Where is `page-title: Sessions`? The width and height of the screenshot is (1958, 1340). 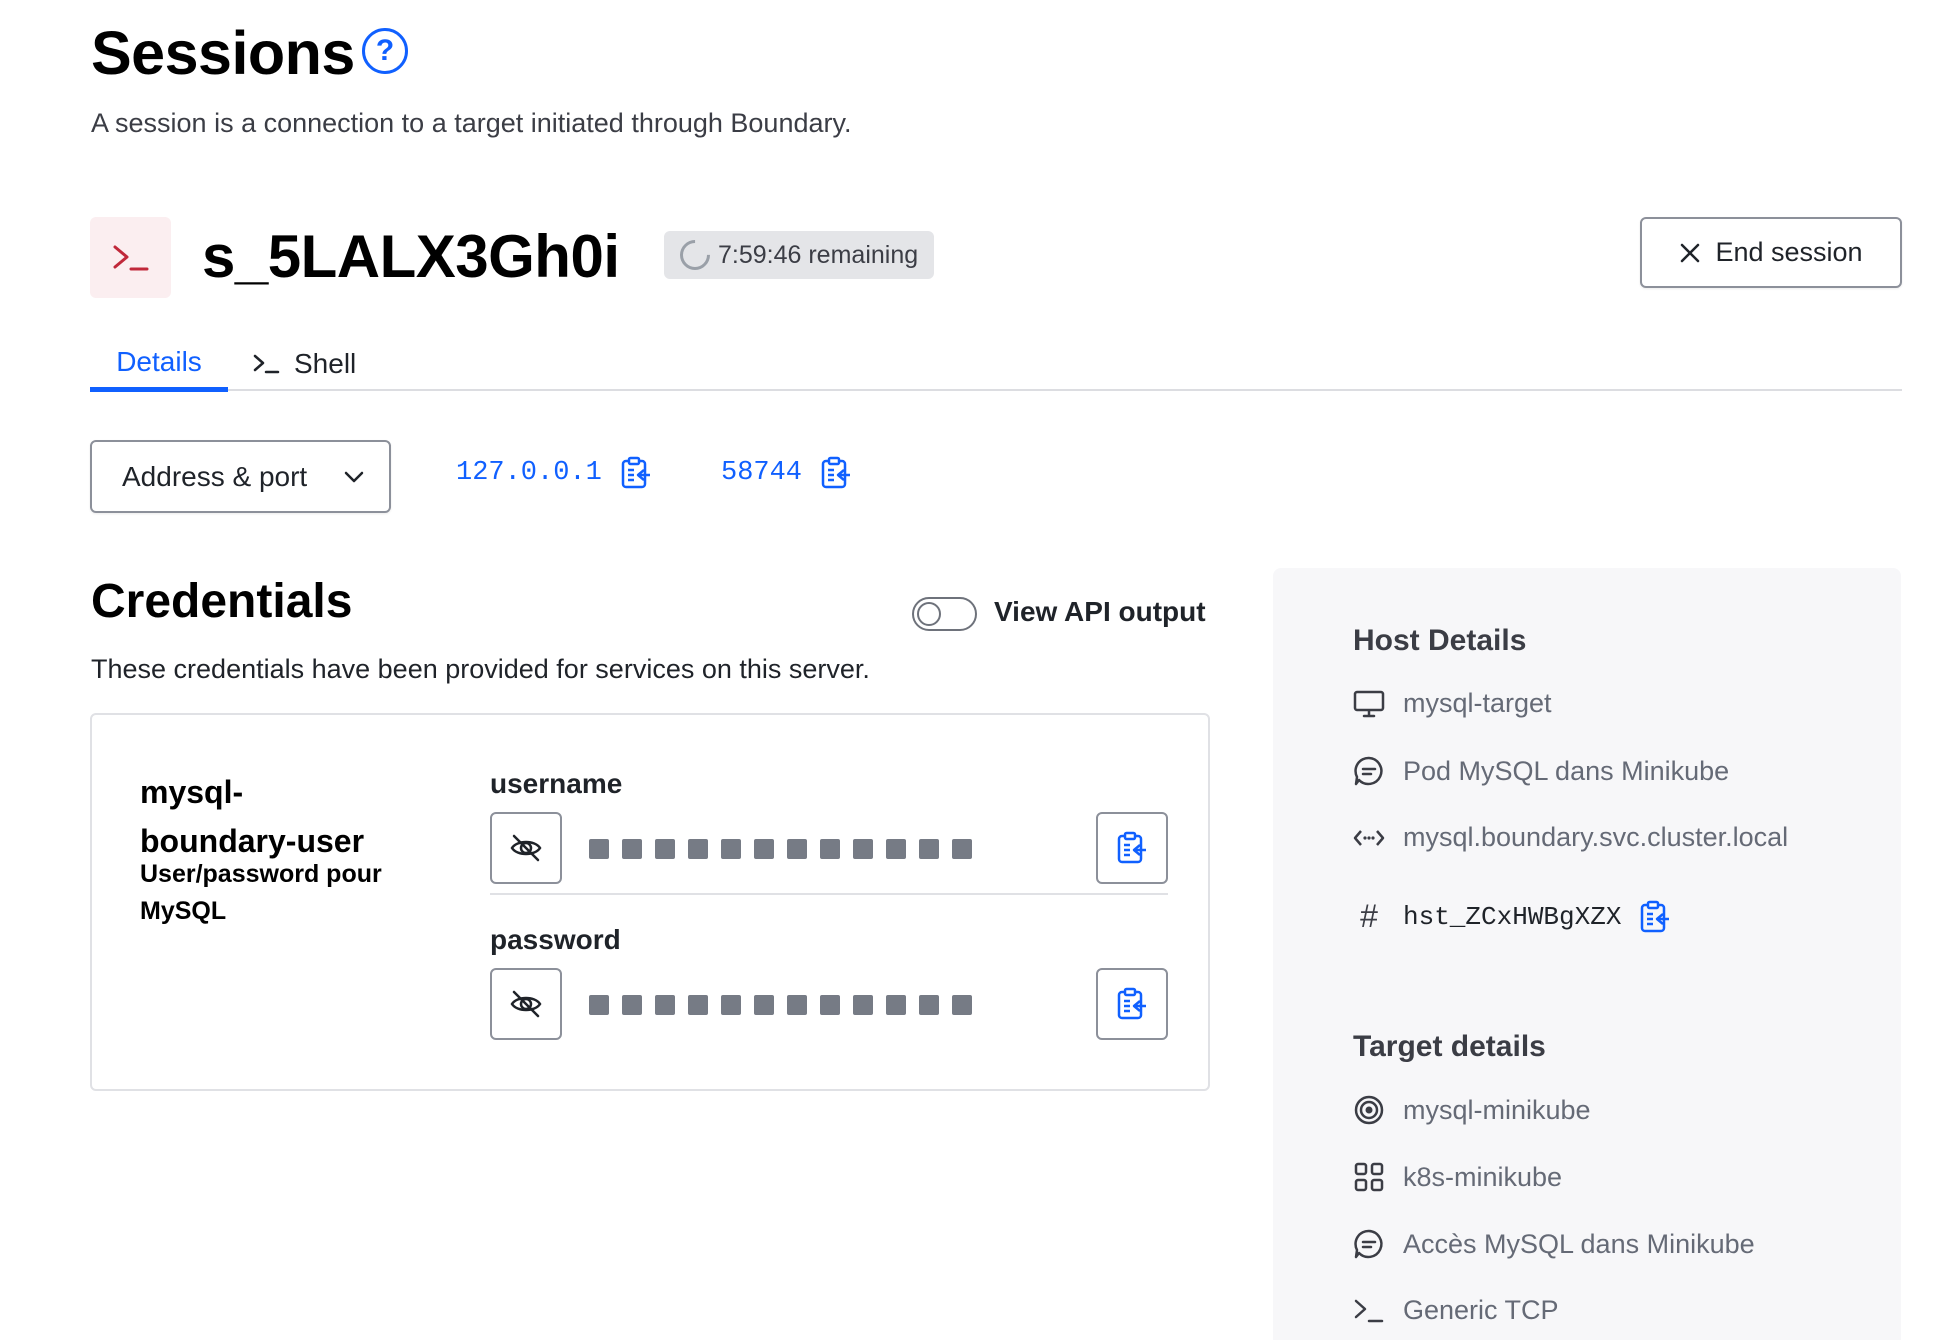
page-title: Sessions is located at coordinates (223, 53).